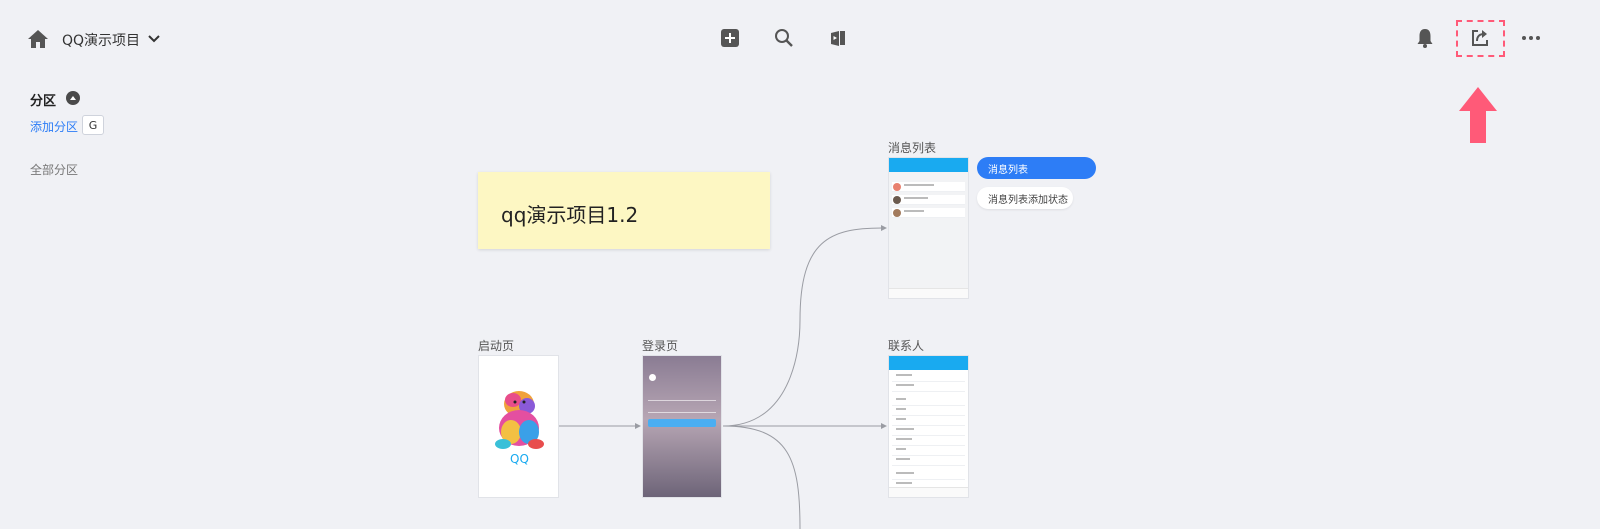 Image resolution: width=1600 pixels, height=529 pixels. I want to click on login-username-line, so click(682, 400).